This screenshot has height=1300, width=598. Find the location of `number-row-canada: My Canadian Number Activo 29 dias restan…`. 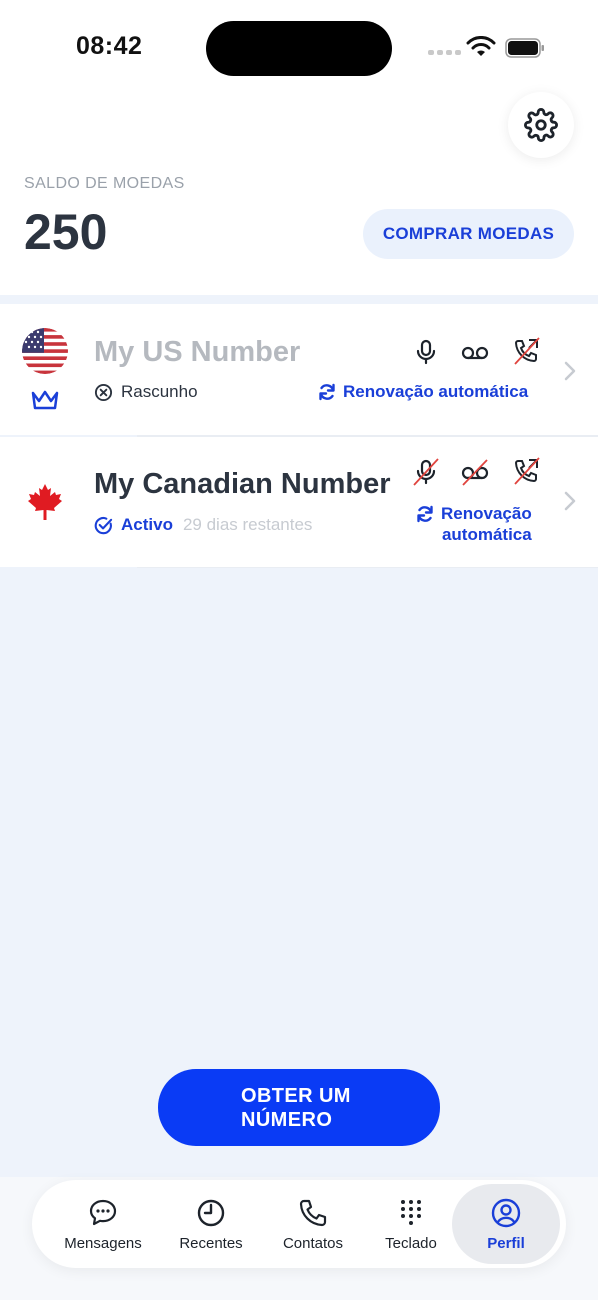

number-row-canada: My Canadian Number Activo 29 dias restan… is located at coordinates (299, 502).